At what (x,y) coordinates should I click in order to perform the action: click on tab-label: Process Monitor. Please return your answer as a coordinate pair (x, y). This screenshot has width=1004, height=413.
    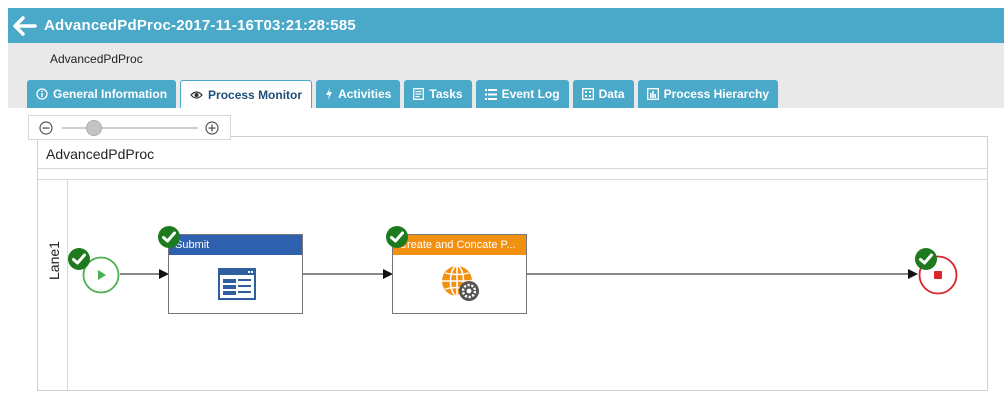
    Looking at the image, I should click on (255, 94).